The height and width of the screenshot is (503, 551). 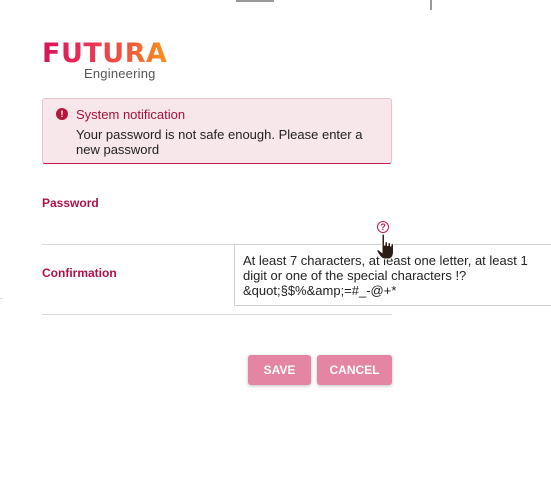 What do you see at coordinates (138, 244) in the screenshot?
I see `password-underline` at bounding box center [138, 244].